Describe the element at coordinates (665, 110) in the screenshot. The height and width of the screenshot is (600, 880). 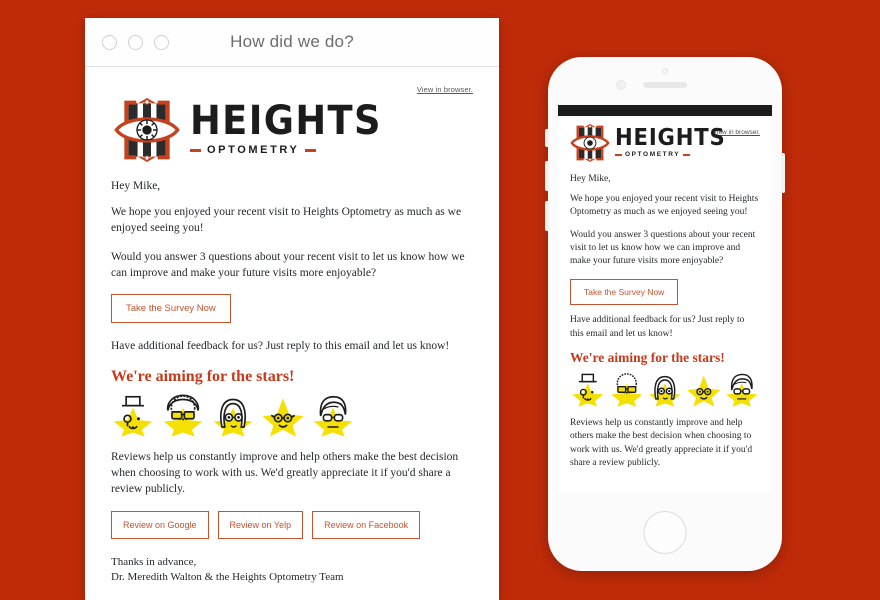
I see `phone-status-bar` at that location.